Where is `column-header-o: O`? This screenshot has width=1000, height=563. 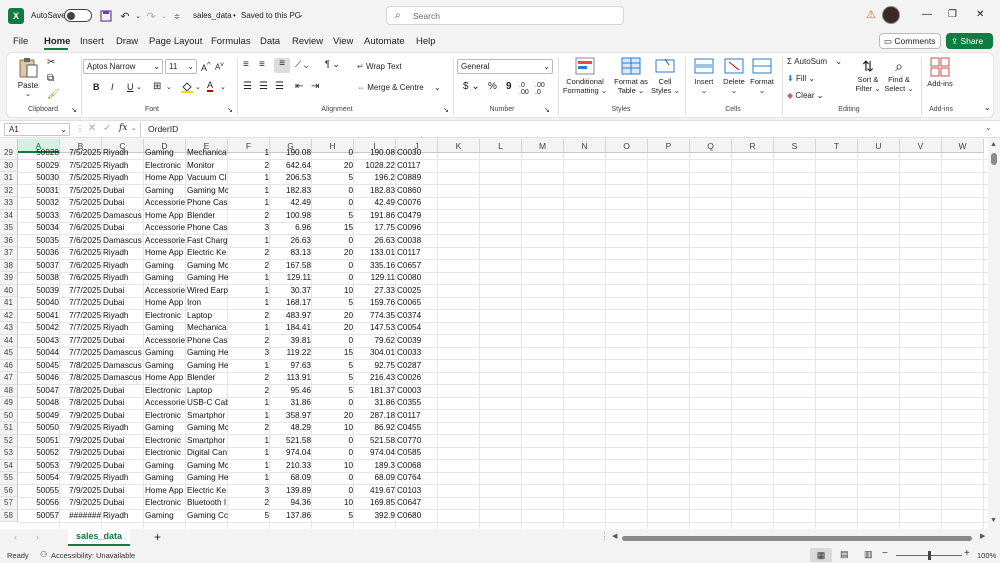 column-header-o: O is located at coordinates (627, 146).